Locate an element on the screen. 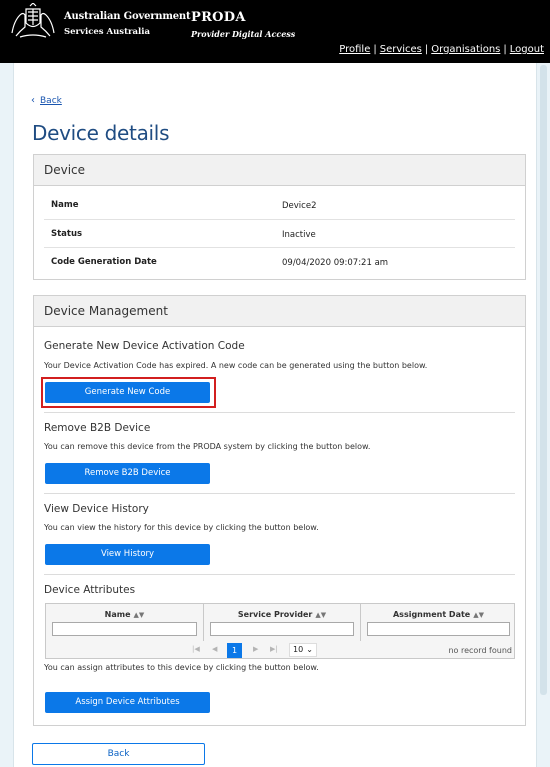 This screenshot has height=767, width=550. scrollbar is located at coordinates (543, 415).